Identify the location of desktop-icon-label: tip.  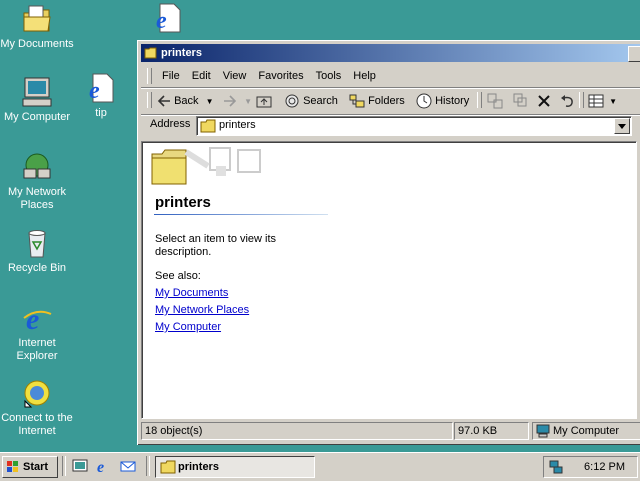
(101, 113).